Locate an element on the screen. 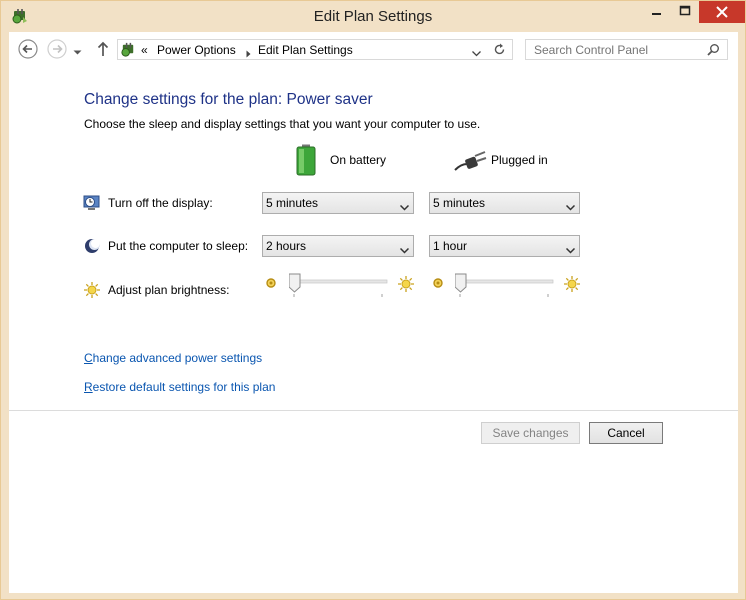 The width and height of the screenshot is (746, 600). refresh-button is located at coordinates (501, 49).